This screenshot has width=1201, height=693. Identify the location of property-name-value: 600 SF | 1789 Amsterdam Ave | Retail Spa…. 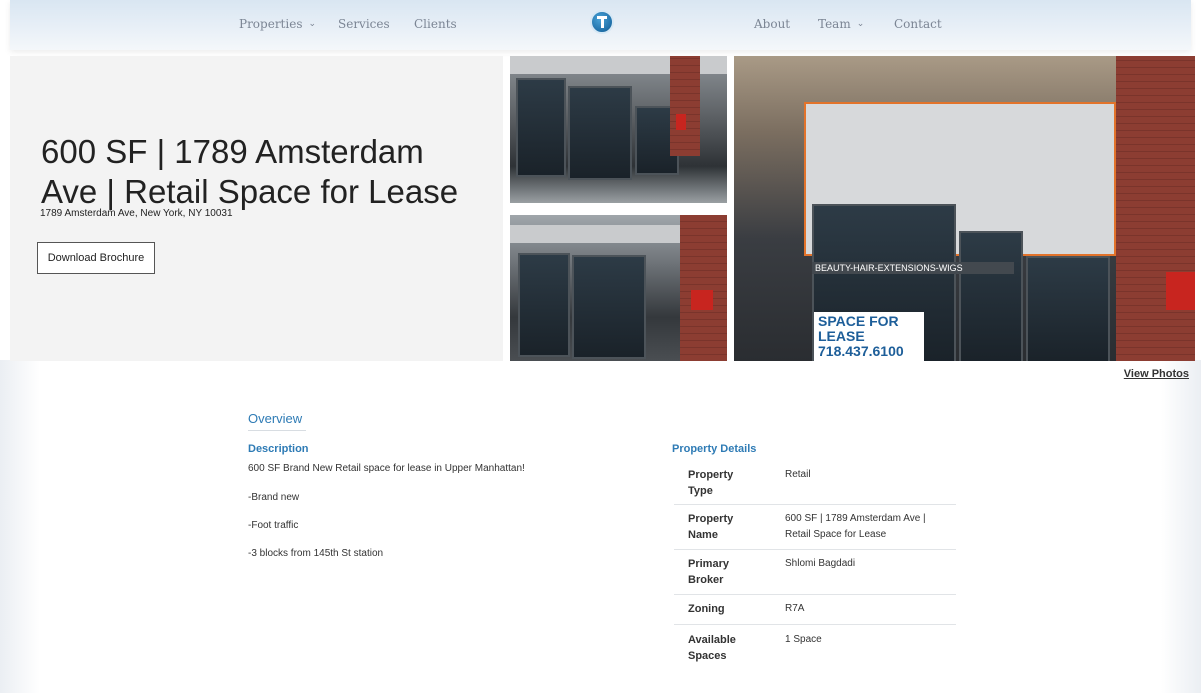
(855, 526).